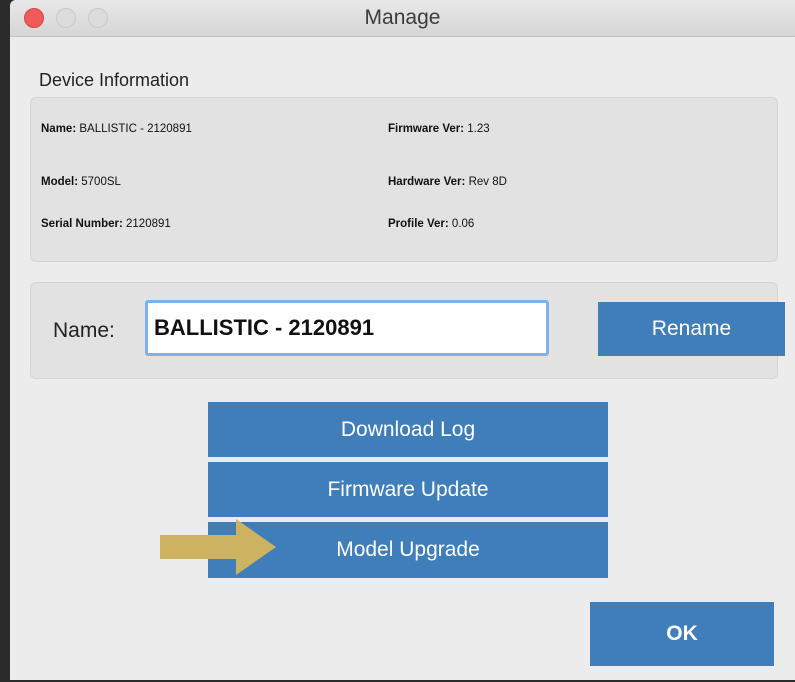 The width and height of the screenshot is (795, 682). Describe the element at coordinates (148, 224) in the screenshot. I see `serial-number-value: 2120891` at that location.